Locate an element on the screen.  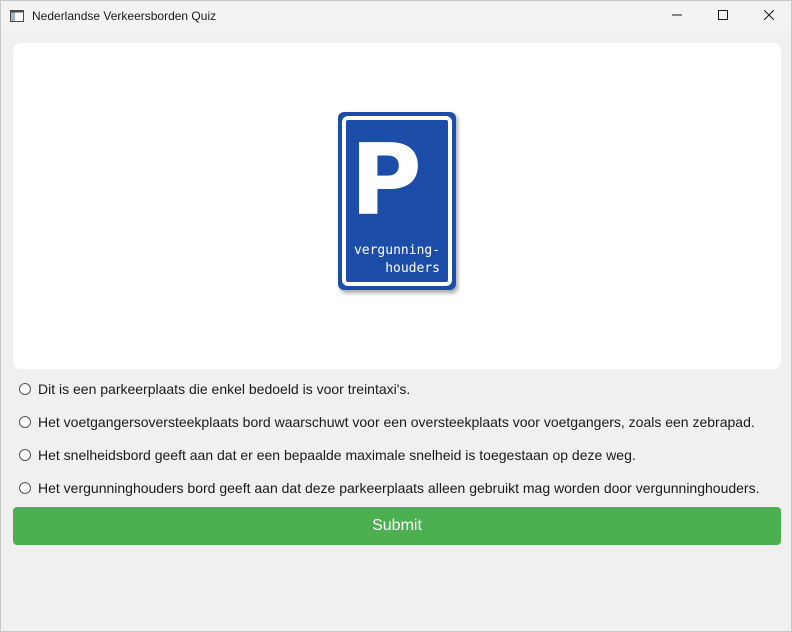
close-icon is located at coordinates (769, 16).